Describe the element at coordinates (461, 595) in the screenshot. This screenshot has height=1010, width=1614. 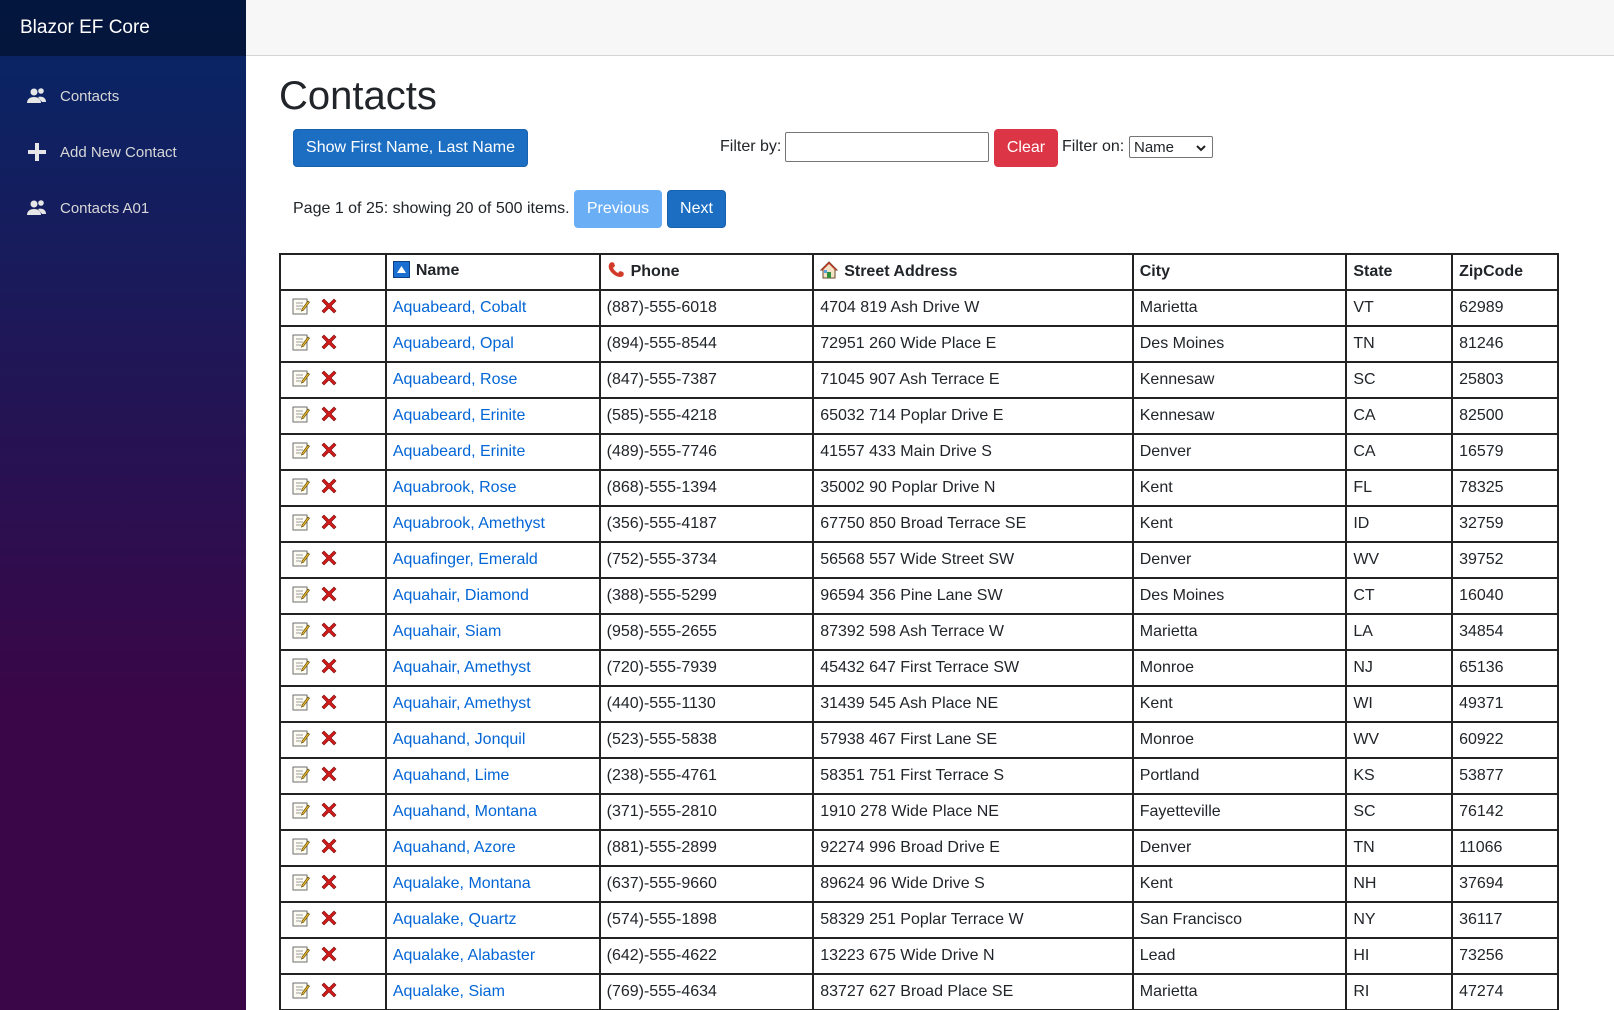
I see `contact-name-link: Aquahair, Diamond` at that location.